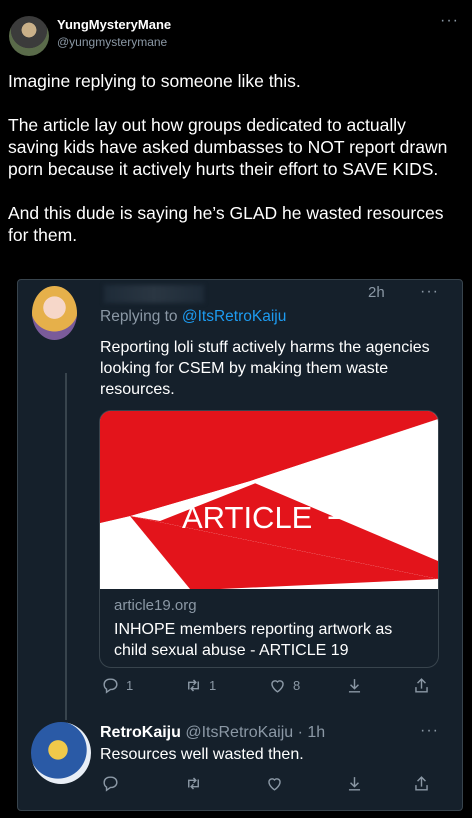 Image resolution: width=472 pixels, height=818 pixels. I want to click on like-button: 8, so click(284, 685).